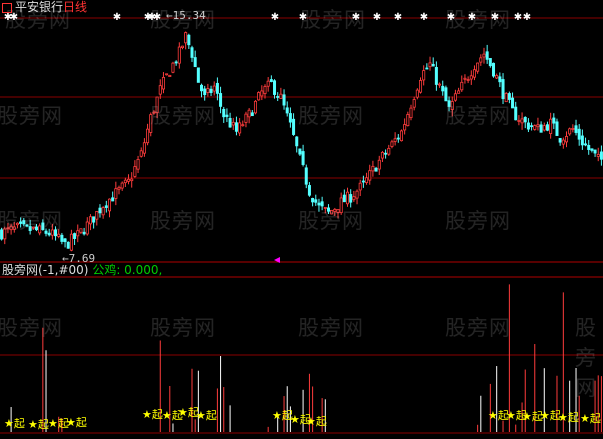 The width and height of the screenshot is (603, 439). Describe the element at coordinates (82, 270) in the screenshot. I see `indicator-header: 股旁网(-1,#00) 公鸡: 0.000,` at that location.